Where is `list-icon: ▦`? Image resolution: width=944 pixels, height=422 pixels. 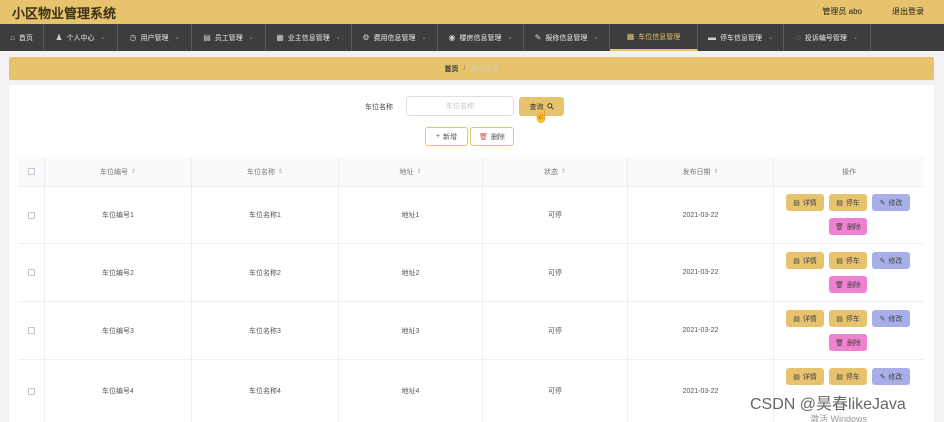
list-icon: ▦ is located at coordinates (280, 37).